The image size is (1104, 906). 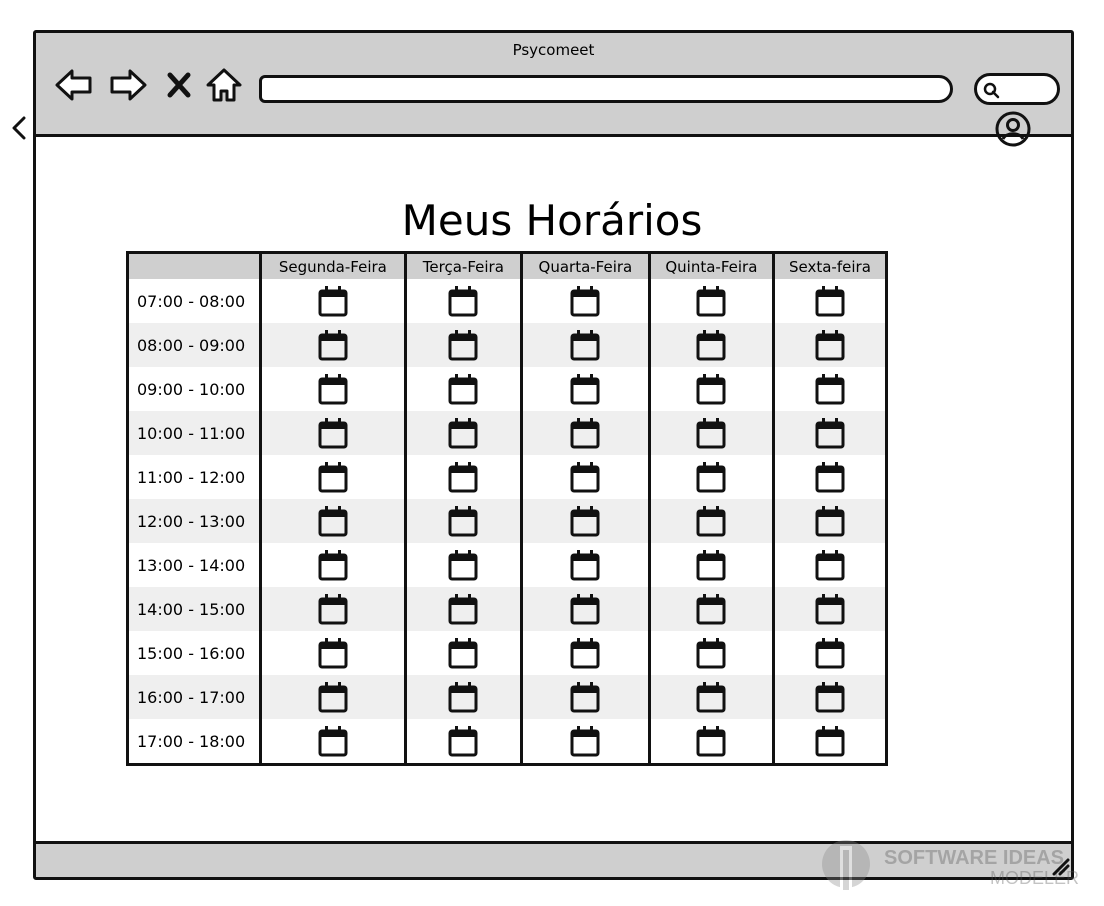 I want to click on table-row: 13:00 - 14:00, so click(x=507, y=565).